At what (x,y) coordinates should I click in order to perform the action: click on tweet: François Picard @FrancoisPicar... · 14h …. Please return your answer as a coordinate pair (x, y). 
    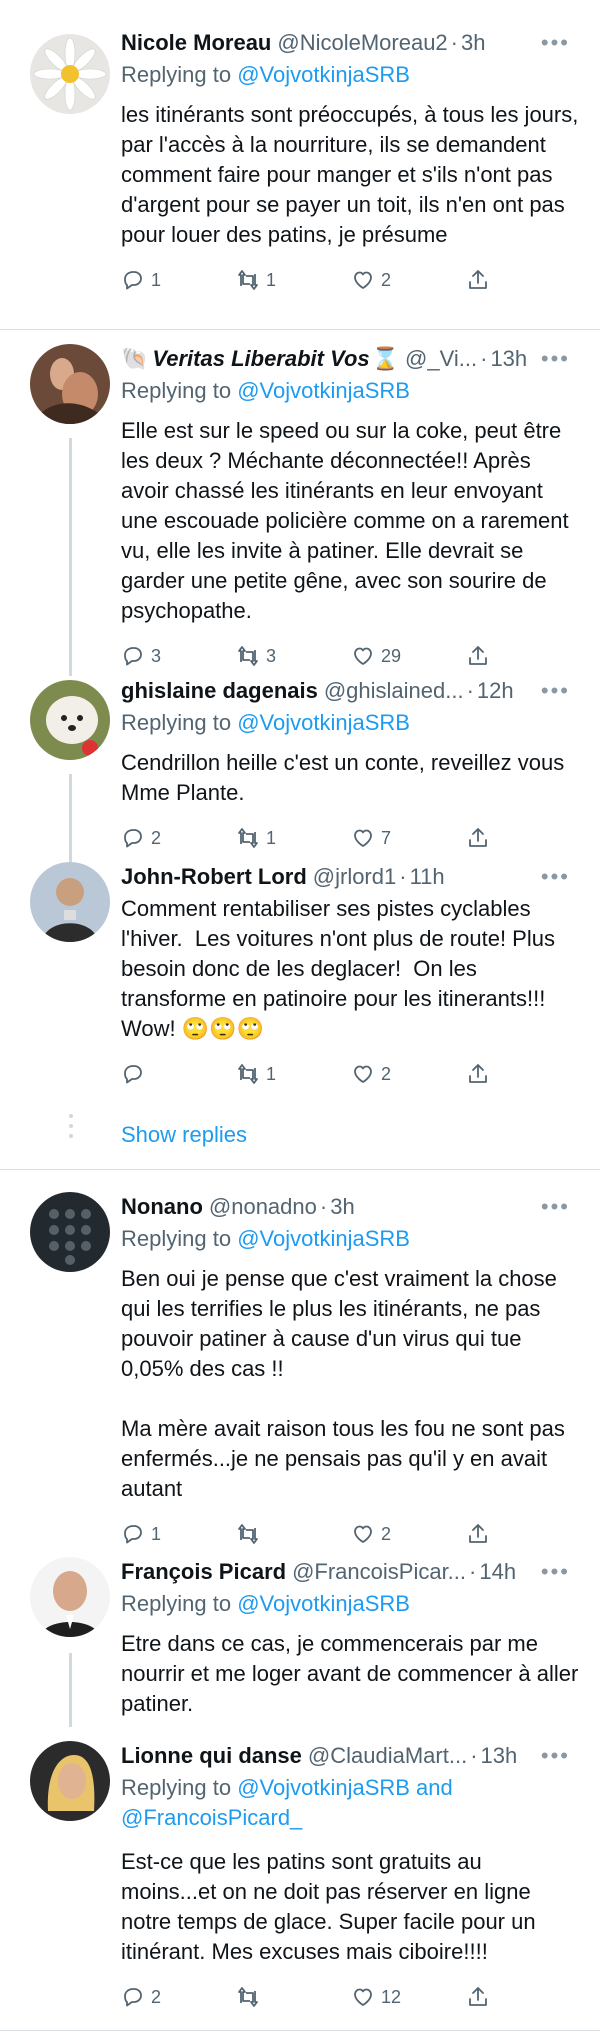
    Looking at the image, I should click on (300, 1638).